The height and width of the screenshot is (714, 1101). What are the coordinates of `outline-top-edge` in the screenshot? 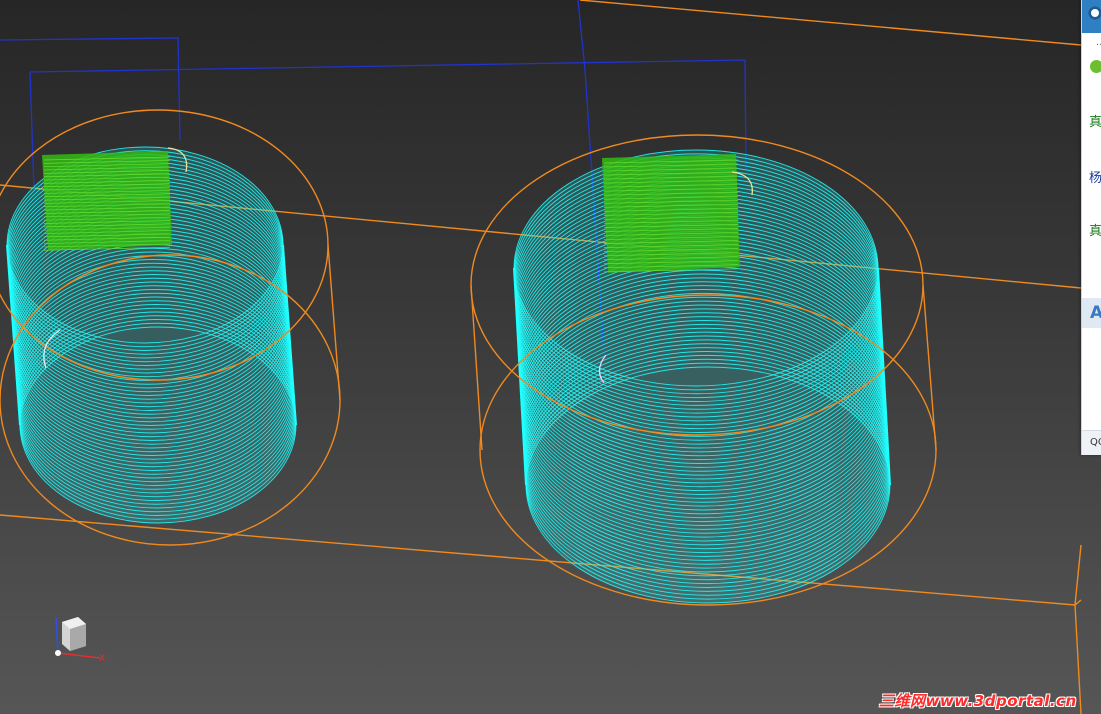 It's located at (830, 23).